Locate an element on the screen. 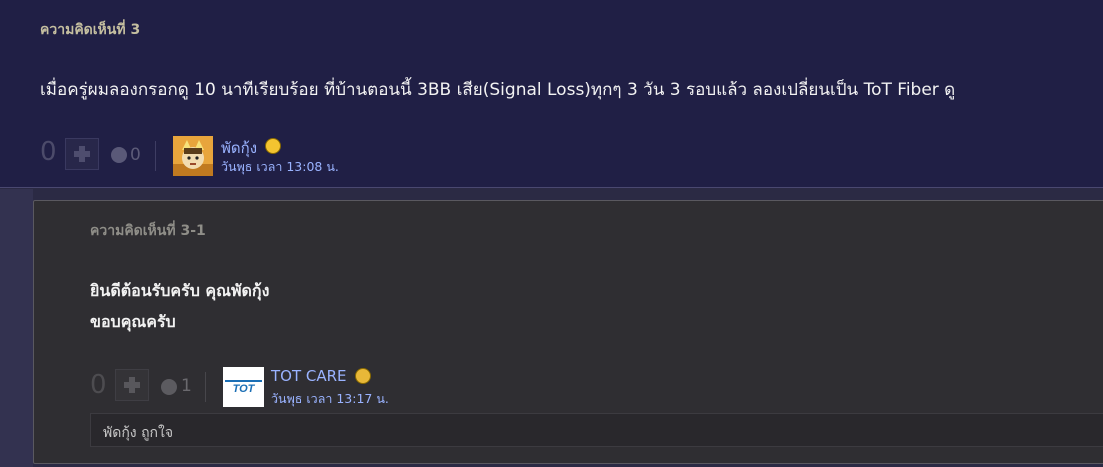  svg-text: TOT is located at coordinates (244, 389).